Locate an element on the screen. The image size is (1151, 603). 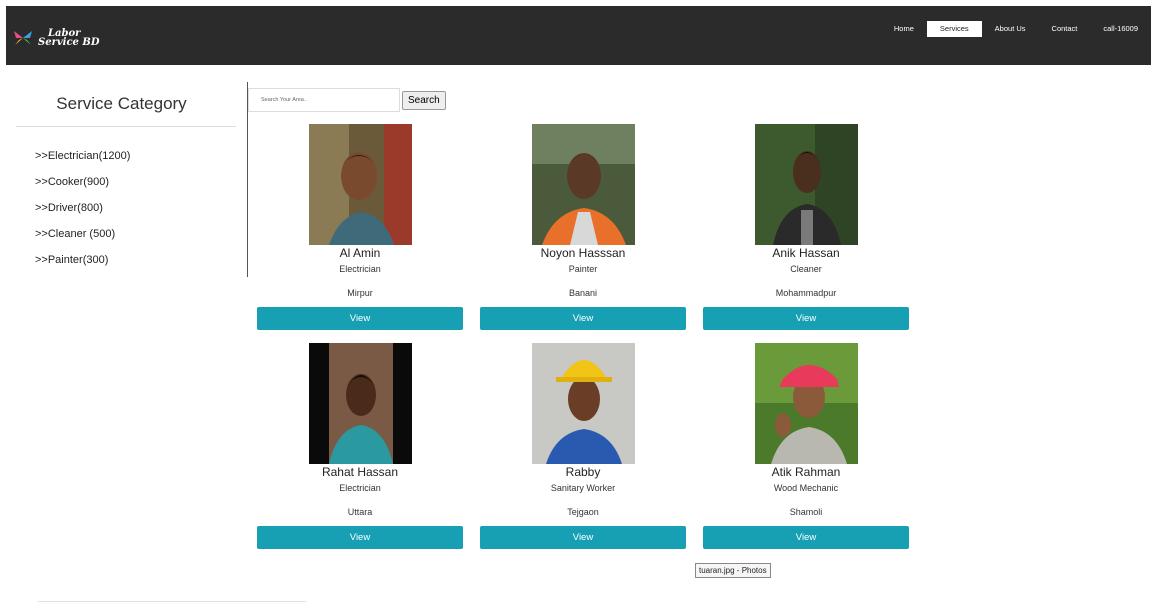
worker-name: Al Amin is located at coordinates (360, 253).